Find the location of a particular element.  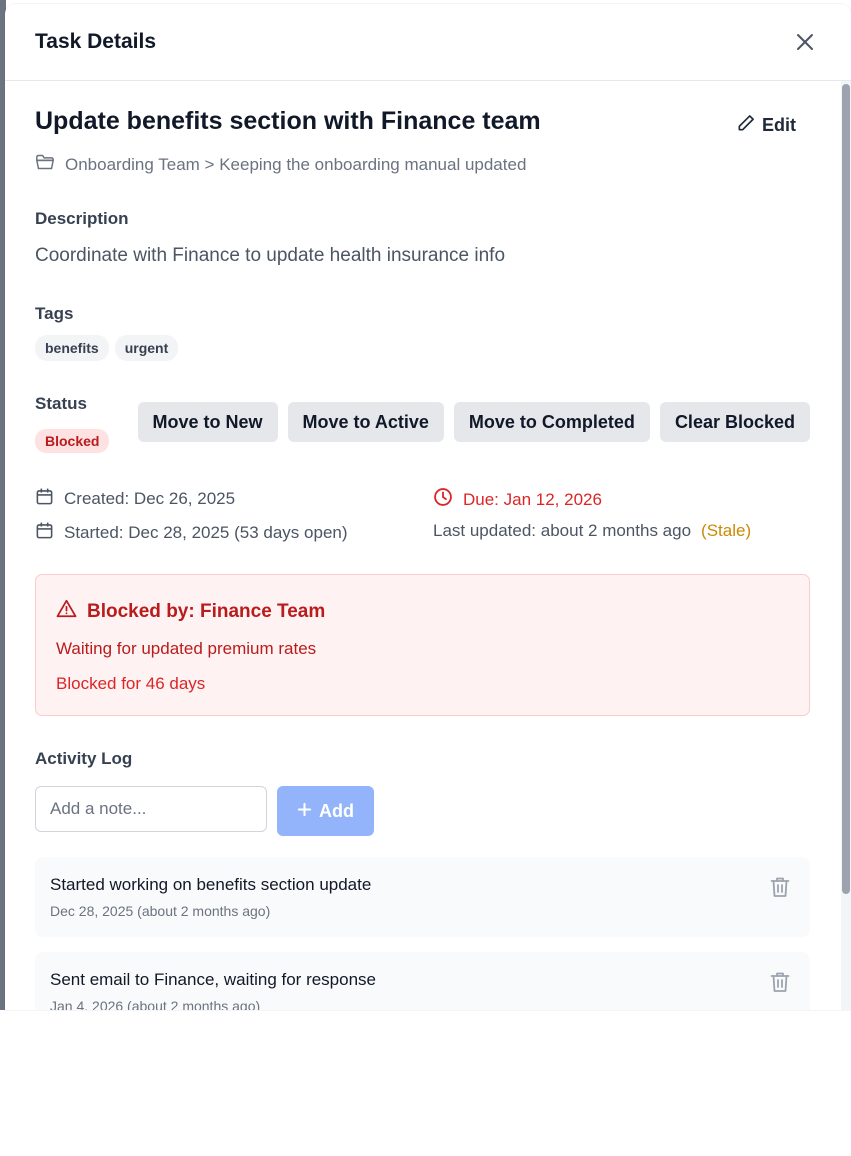

clear-blocked-button: Clear Blocked is located at coordinates (734, 422).